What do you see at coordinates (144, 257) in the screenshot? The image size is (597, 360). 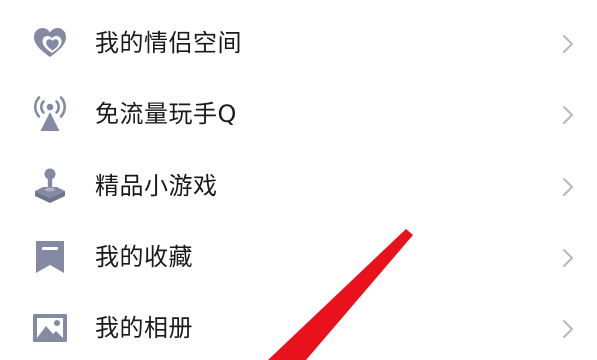 I see `menu-item-label: 我的收藏` at bounding box center [144, 257].